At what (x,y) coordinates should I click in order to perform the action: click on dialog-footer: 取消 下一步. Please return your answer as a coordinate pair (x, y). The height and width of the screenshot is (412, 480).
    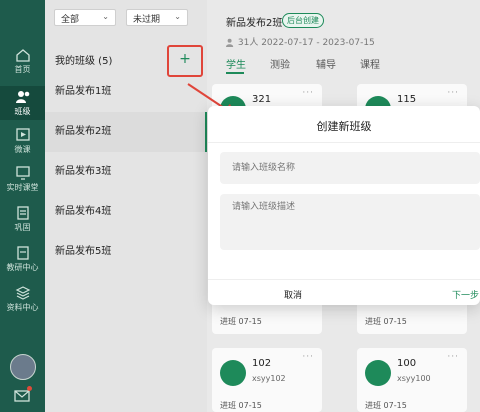
    Looking at the image, I should click on (344, 292).